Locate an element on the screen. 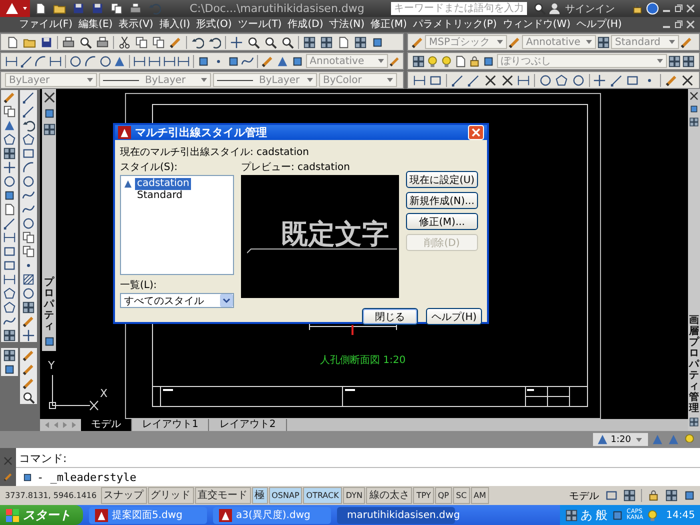 Image resolution: width=700 pixels, height=525 pixels. menu-item: 表示(V) is located at coordinates (136, 24).